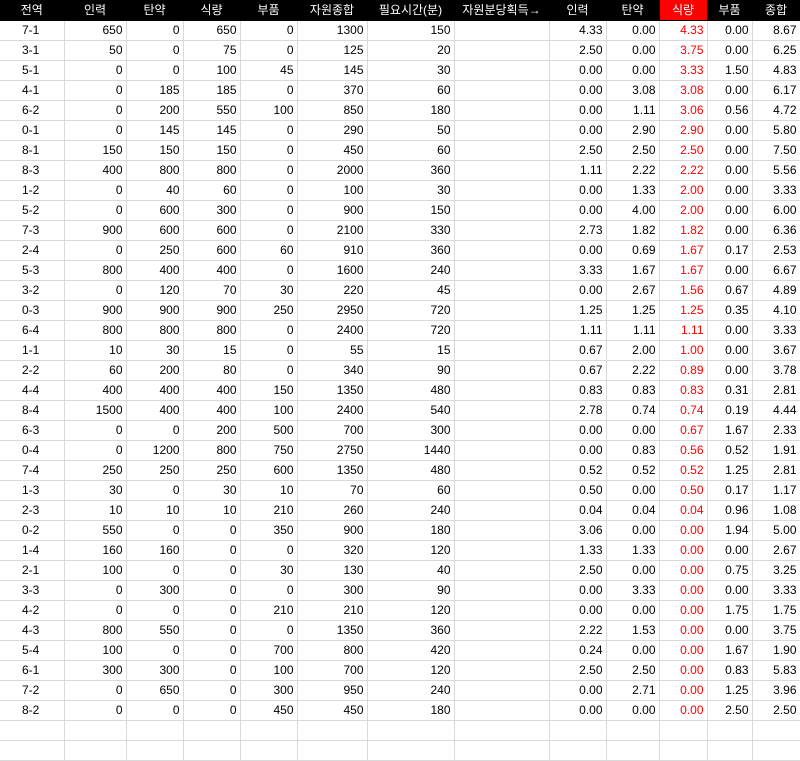 Image resolution: width=800 pixels, height=761 pixels. What do you see at coordinates (32, 490) in the screenshot?
I see `area-cell: 1-3` at bounding box center [32, 490].